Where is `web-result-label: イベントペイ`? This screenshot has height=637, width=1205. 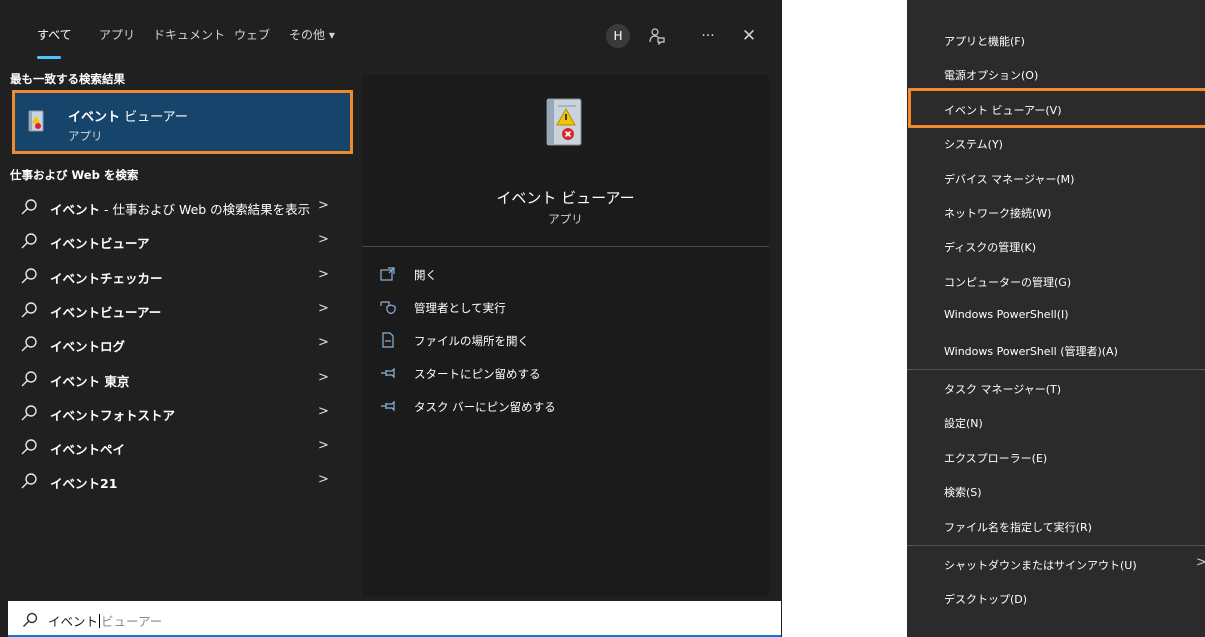
web-result-label: イベントペイ is located at coordinates (88, 450).